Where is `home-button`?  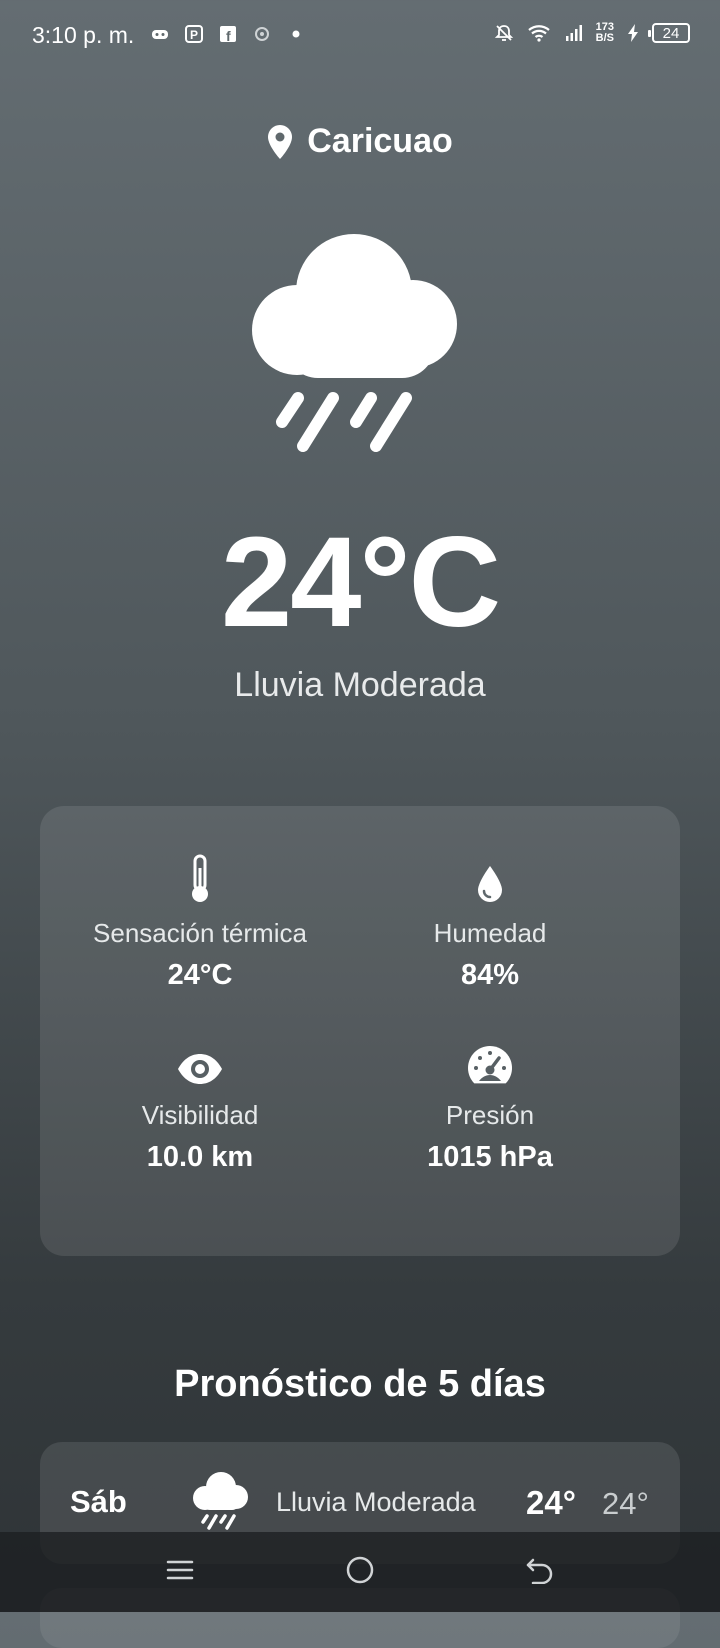
home-button is located at coordinates (360, 1570).